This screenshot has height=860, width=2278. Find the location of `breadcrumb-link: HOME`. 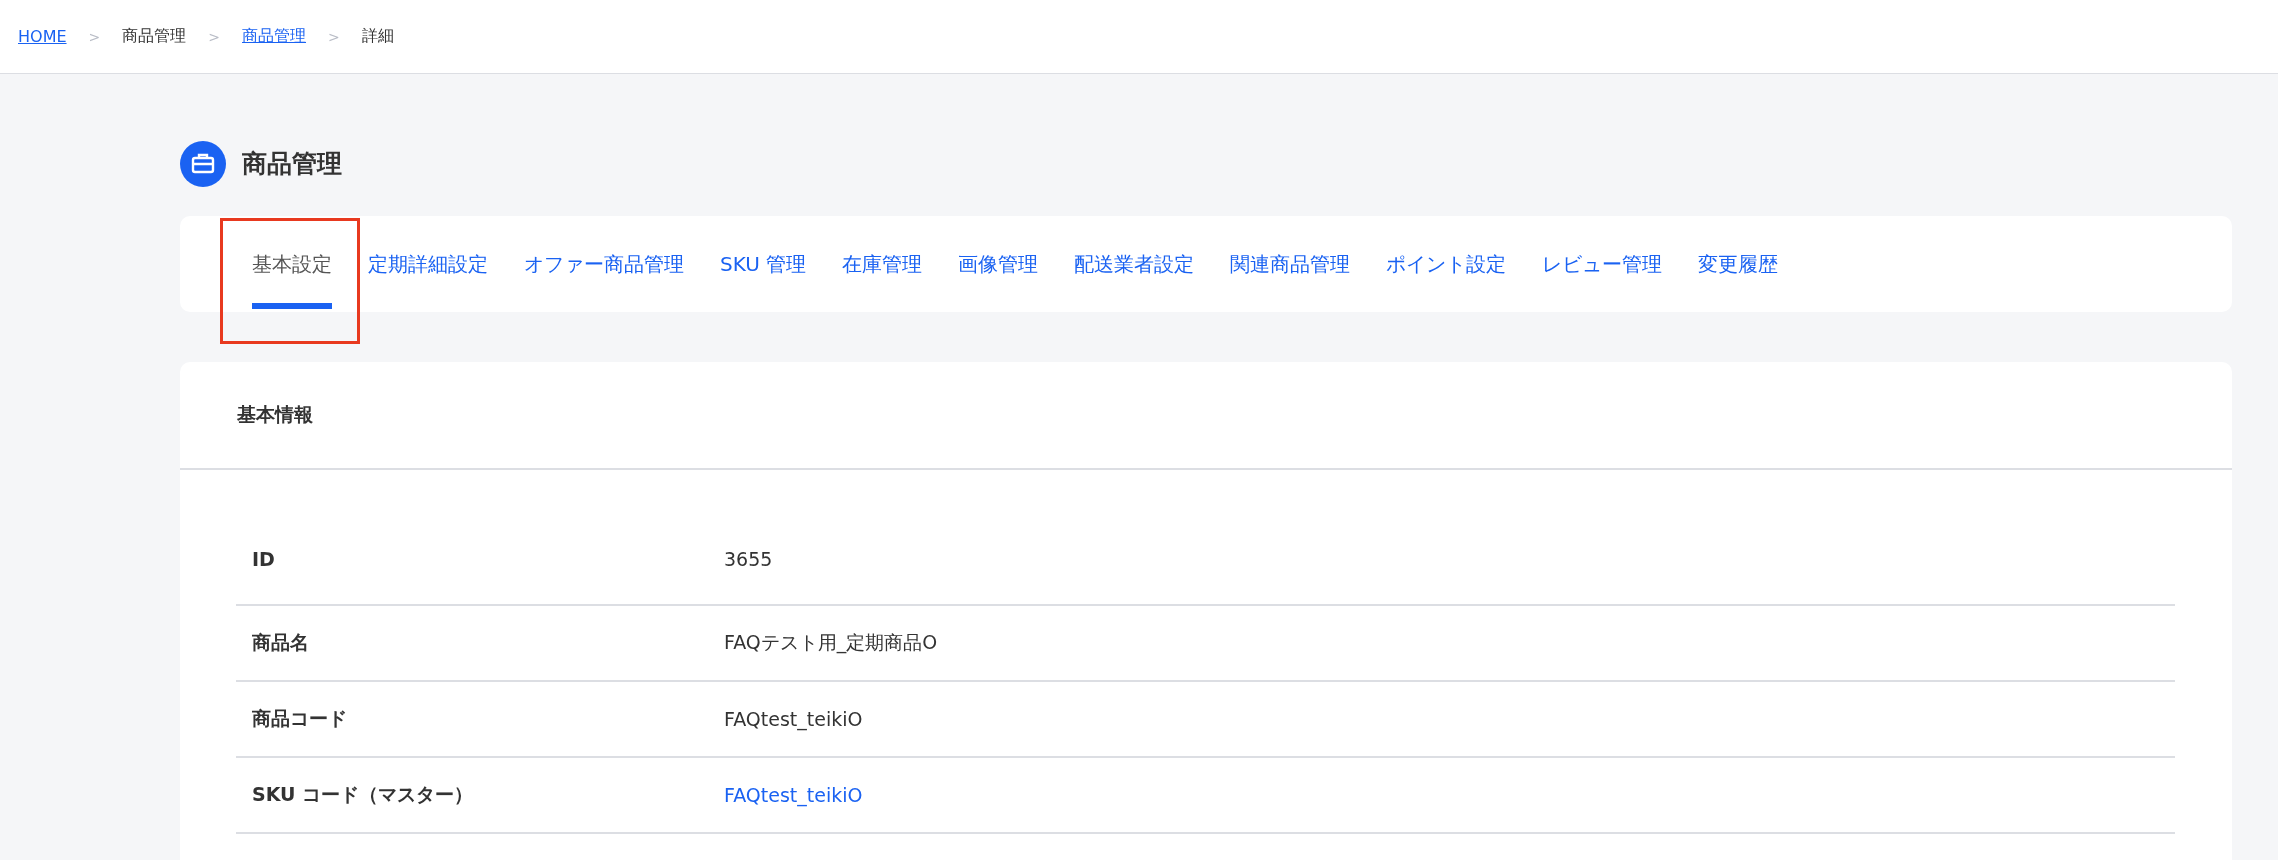

breadcrumb-link: HOME is located at coordinates (42, 36).